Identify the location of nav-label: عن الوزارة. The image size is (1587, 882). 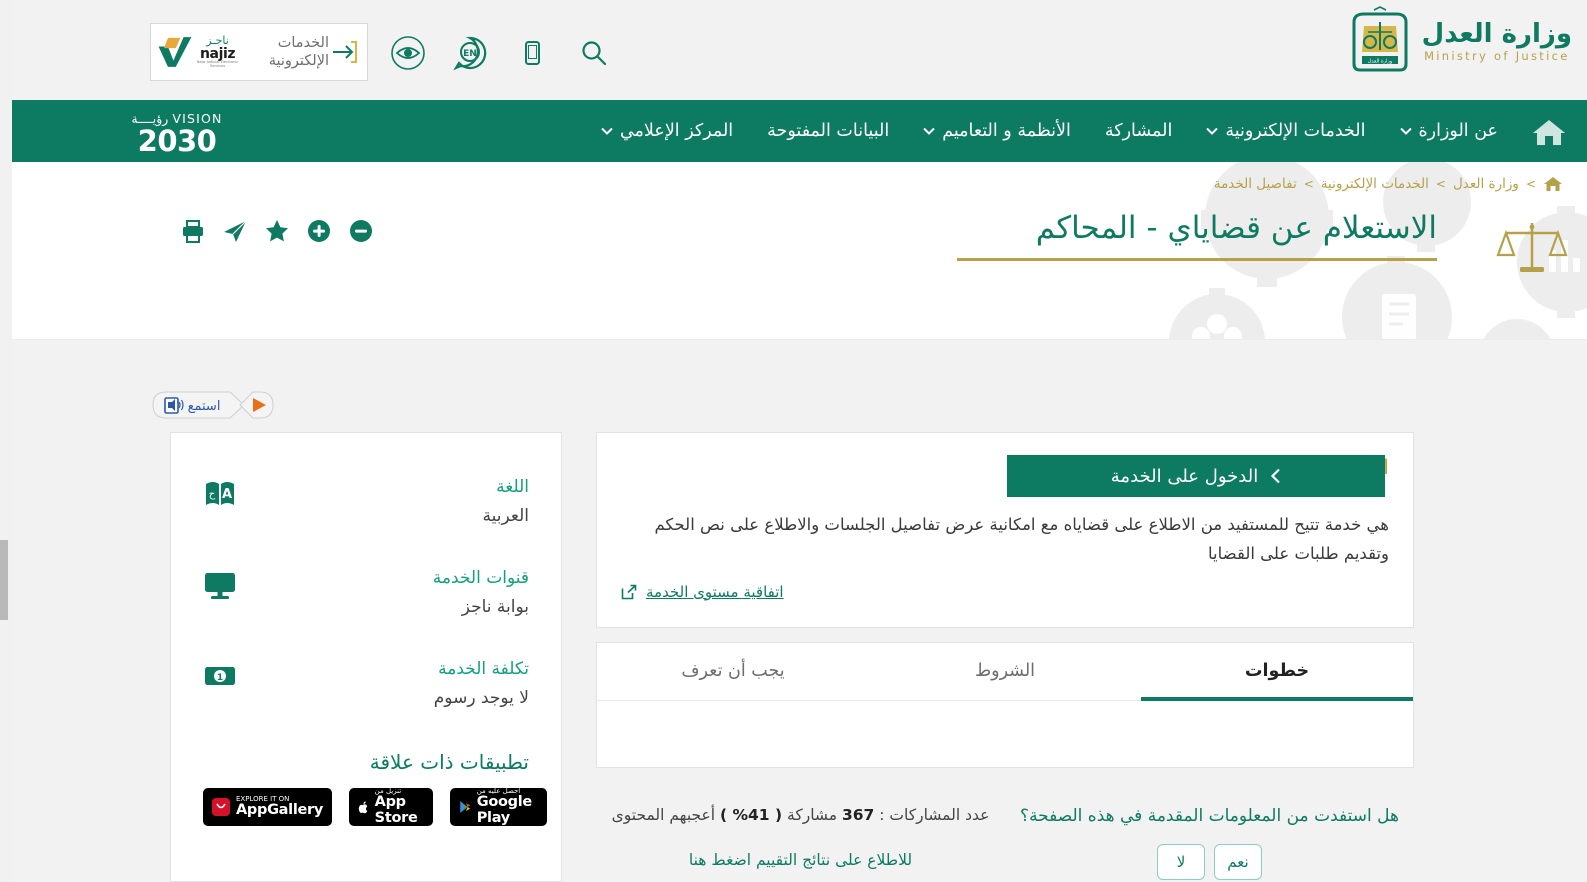
(1458, 131).